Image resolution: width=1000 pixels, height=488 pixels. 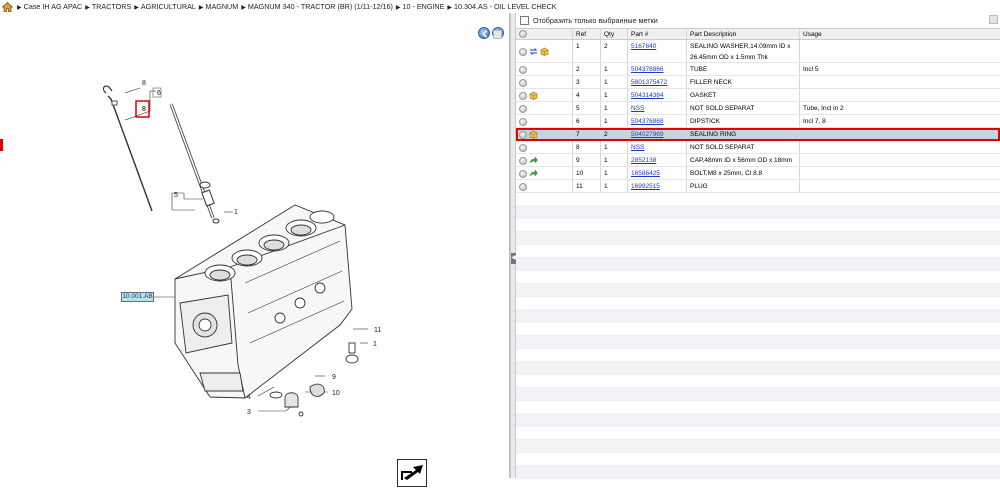 I want to click on row-part-number: 504027969, so click(x=657, y=134).